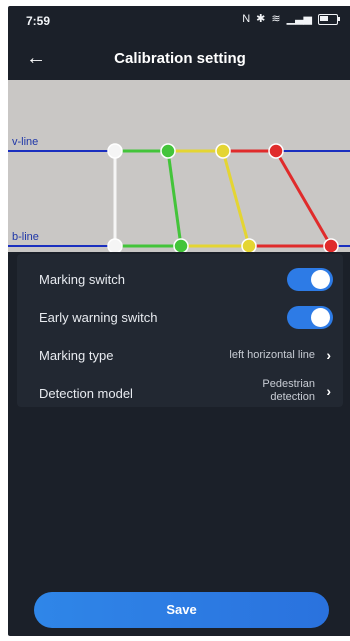 This screenshot has height=641, width=350. I want to click on row-detection-model: Detection model Pedestrian detection ›, so click(180, 389).